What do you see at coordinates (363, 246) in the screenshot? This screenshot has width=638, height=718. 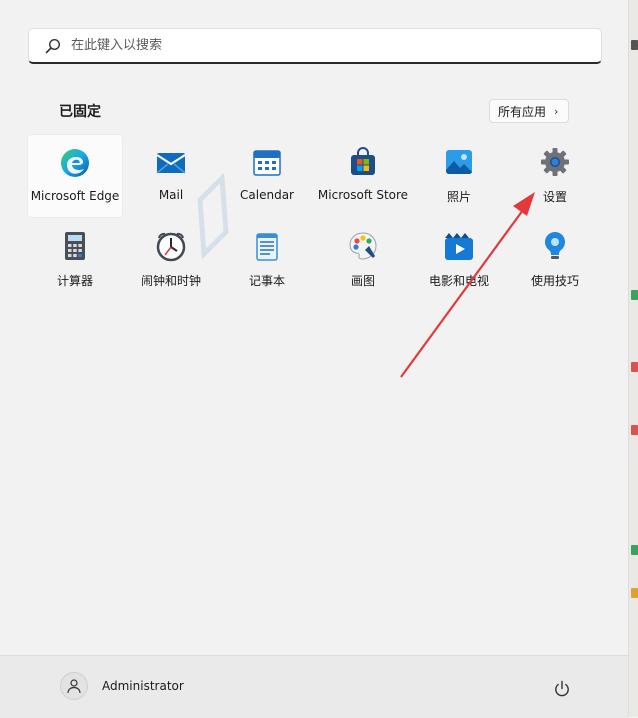 I see `paint-palette-icon` at bounding box center [363, 246].